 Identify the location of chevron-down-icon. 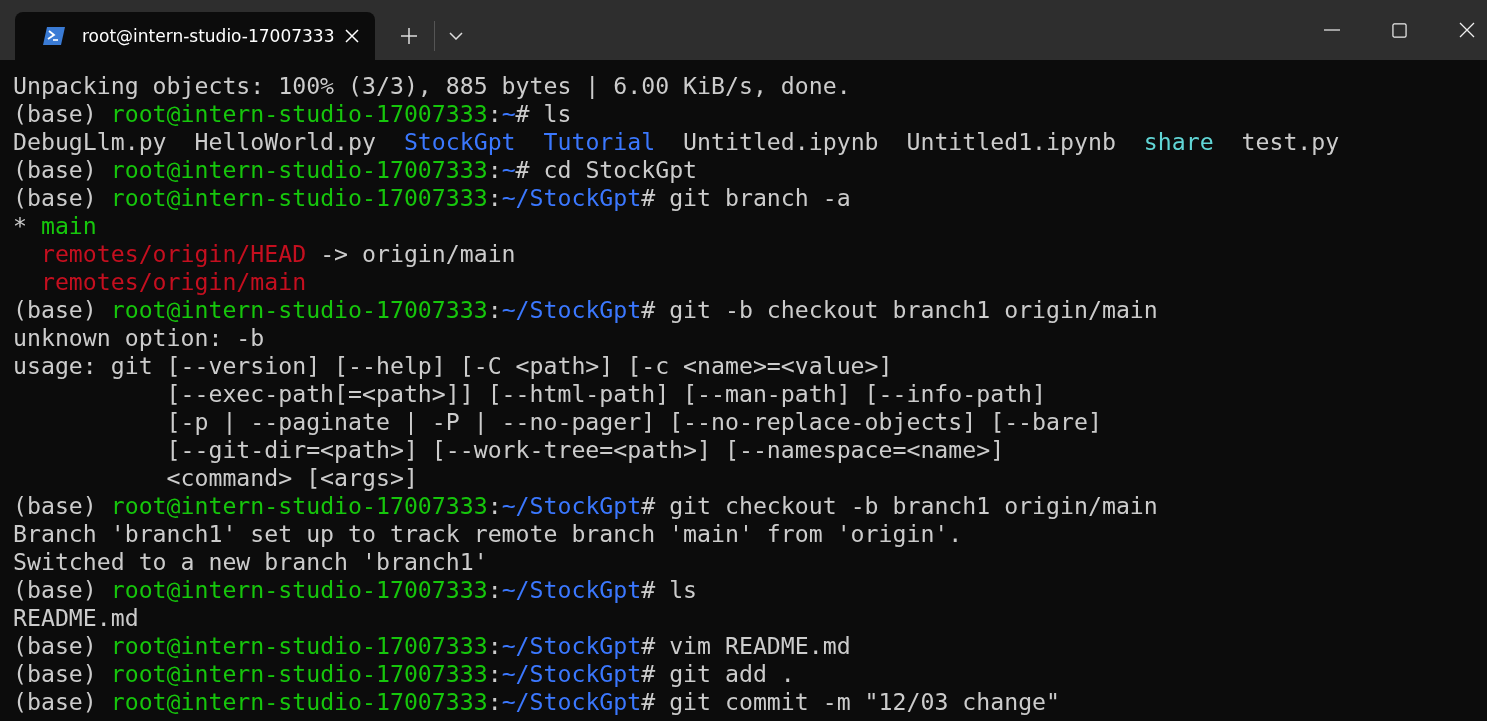
(456, 36).